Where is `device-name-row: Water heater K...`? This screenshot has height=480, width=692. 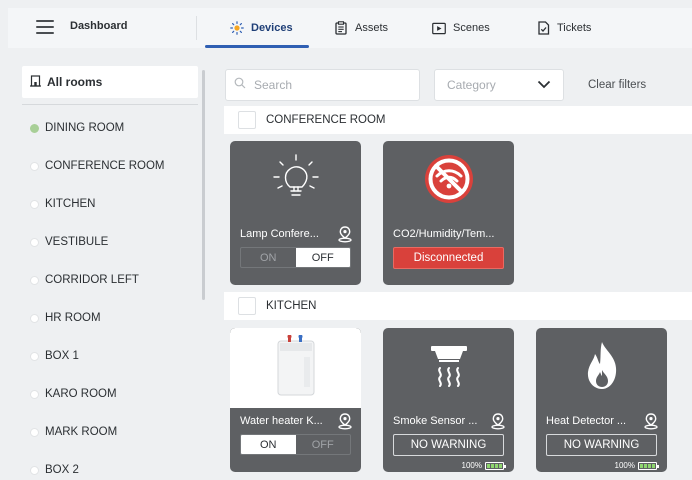
device-name-row: Water heater K... is located at coordinates (297, 421).